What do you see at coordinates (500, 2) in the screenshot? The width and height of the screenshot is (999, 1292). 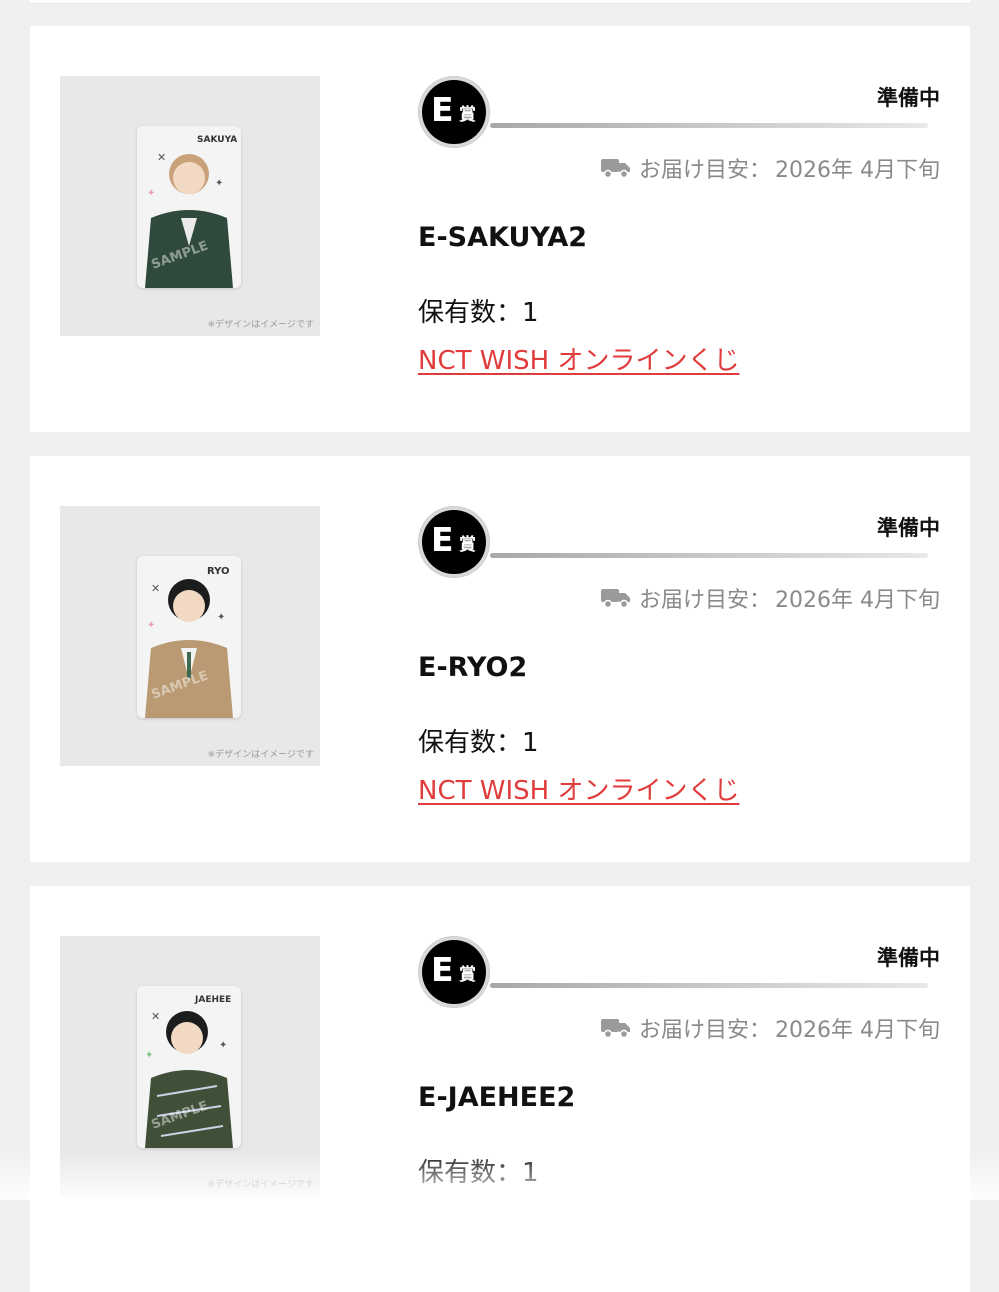 I see `previous-card-edge` at bounding box center [500, 2].